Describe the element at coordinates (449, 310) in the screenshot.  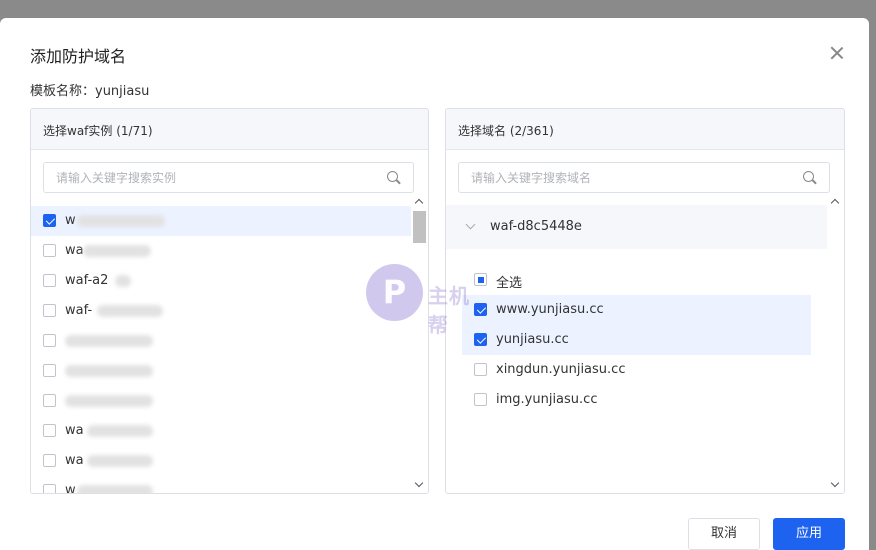
I see `watermark-text: 主机帮` at that location.